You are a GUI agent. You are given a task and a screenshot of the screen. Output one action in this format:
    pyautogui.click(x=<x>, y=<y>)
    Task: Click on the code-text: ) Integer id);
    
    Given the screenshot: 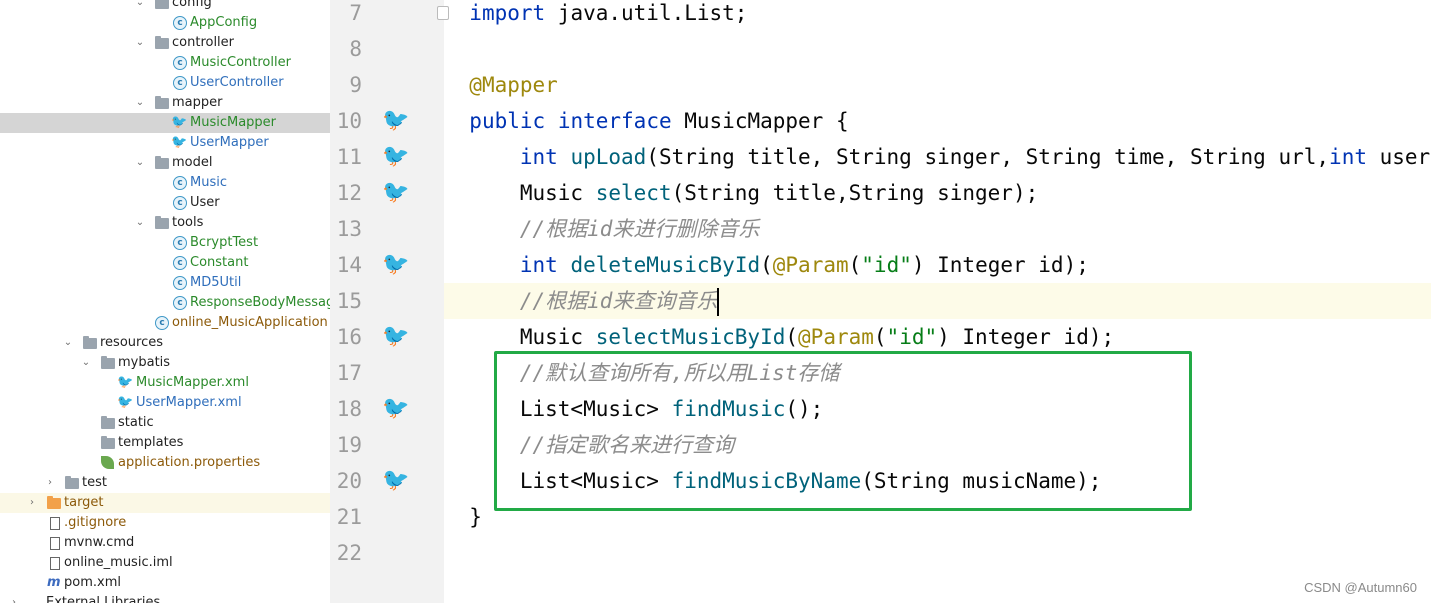 What is the action you would take?
    pyautogui.click(x=1026, y=337)
    